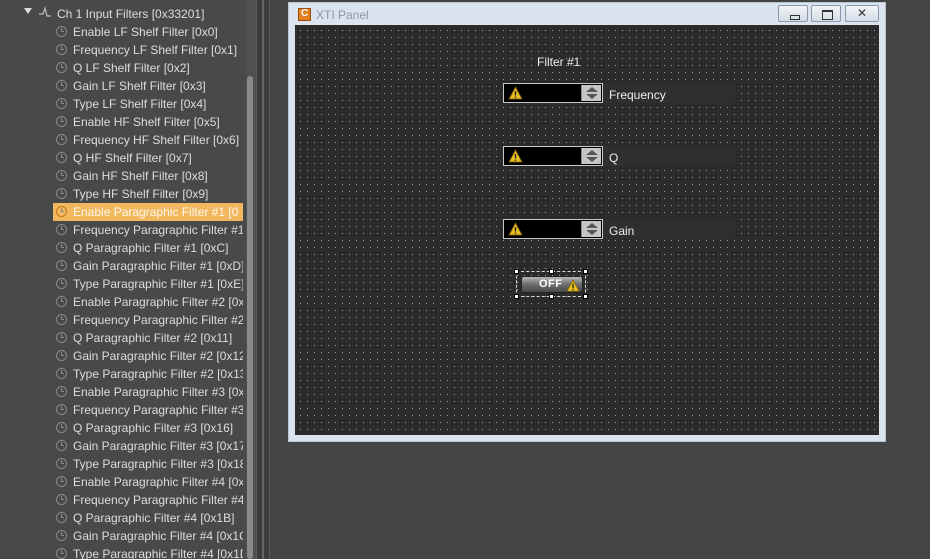 The height and width of the screenshot is (559, 930). Describe the element at coordinates (158, 230) in the screenshot. I see `tree-item-label: Frequency Paragraphic Filter #1` at that location.